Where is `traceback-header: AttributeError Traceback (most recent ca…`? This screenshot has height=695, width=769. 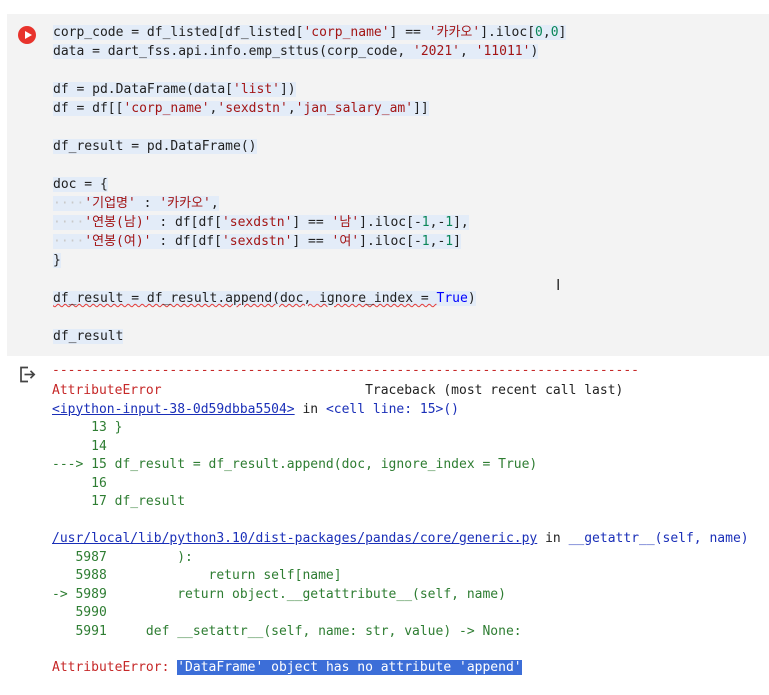
traceback-header: AttributeError Traceback (most recent ca… is located at coordinates (337, 391).